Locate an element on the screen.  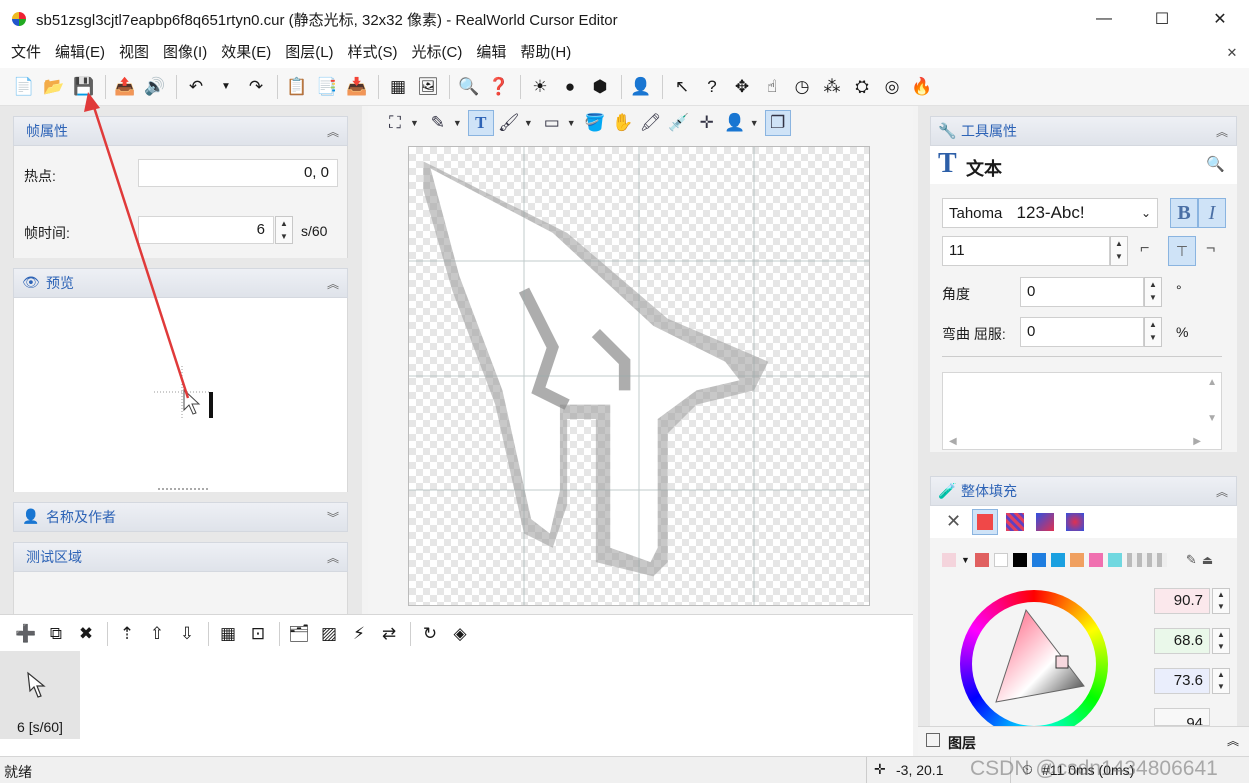
add-frame-icon: ➕ is located at coordinates (26, 634).